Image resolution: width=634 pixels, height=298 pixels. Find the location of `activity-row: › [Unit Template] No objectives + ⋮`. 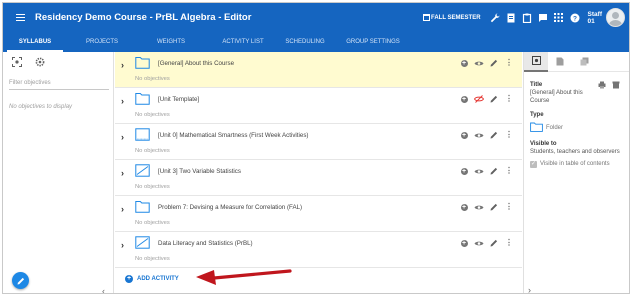

activity-row: › [Unit Template] No objectives + ⋮ is located at coordinates (318, 106).